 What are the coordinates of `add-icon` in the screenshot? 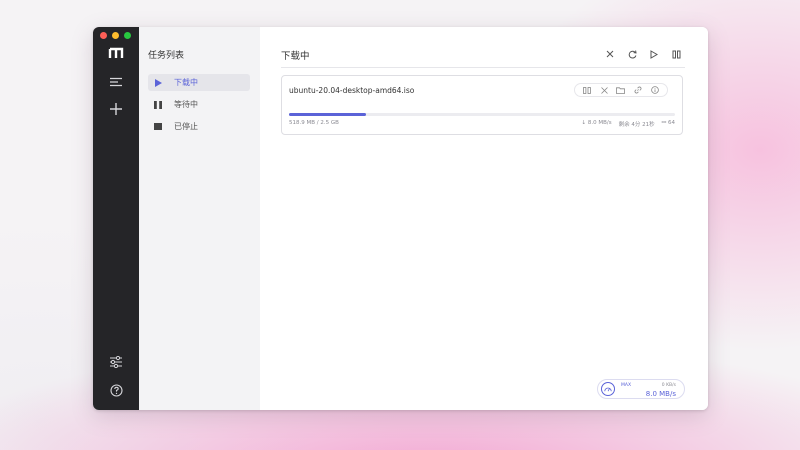 It's located at (116, 109).